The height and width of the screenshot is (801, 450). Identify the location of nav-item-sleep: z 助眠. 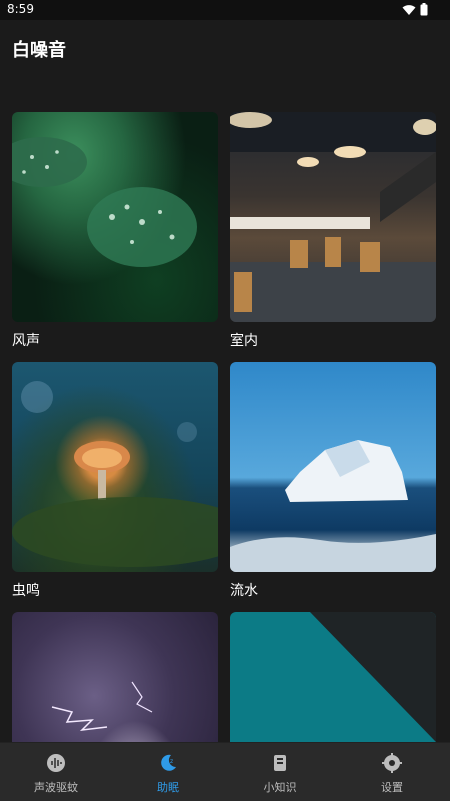
(168, 772).